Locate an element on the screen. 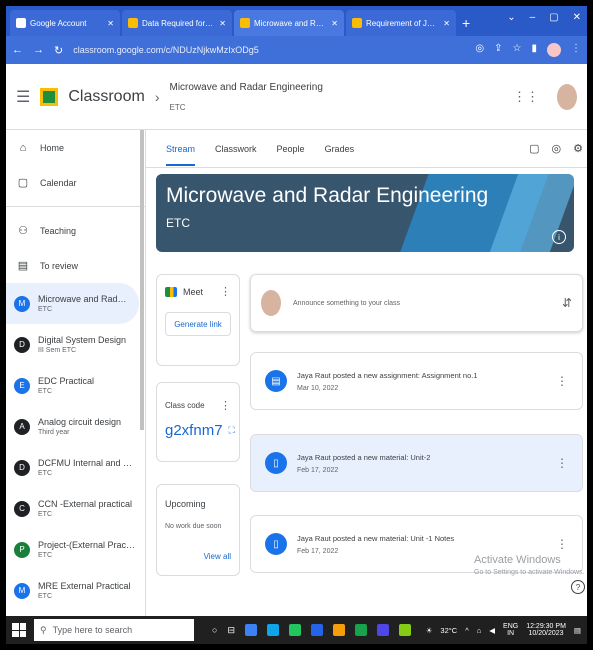  sidebar-course-item: D Digital System Design III Sem ETC is located at coordinates (75, 344).